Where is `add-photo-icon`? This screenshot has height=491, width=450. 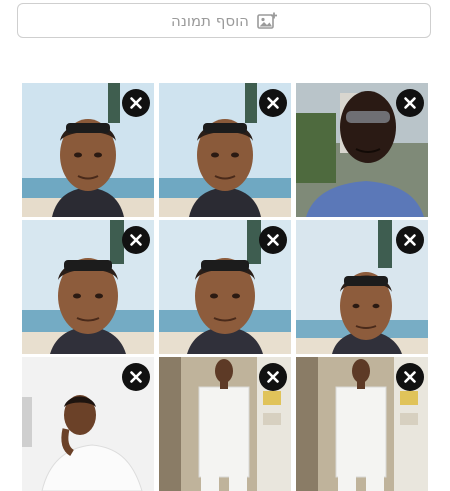
add-photo-icon is located at coordinates (267, 20).